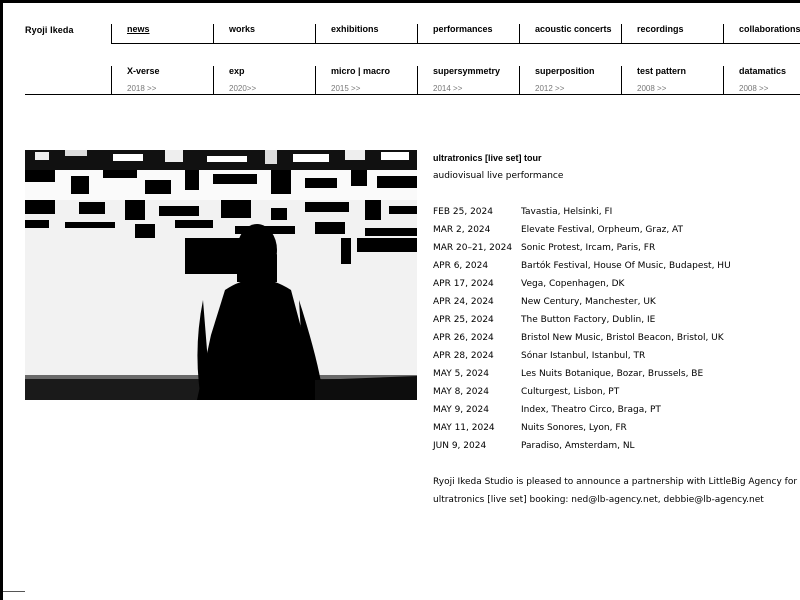 This screenshot has width=800, height=600. What do you see at coordinates (588, 320) in the screenshot?
I see `tour-venue: The Button Factory, Dublin, IE` at bounding box center [588, 320].